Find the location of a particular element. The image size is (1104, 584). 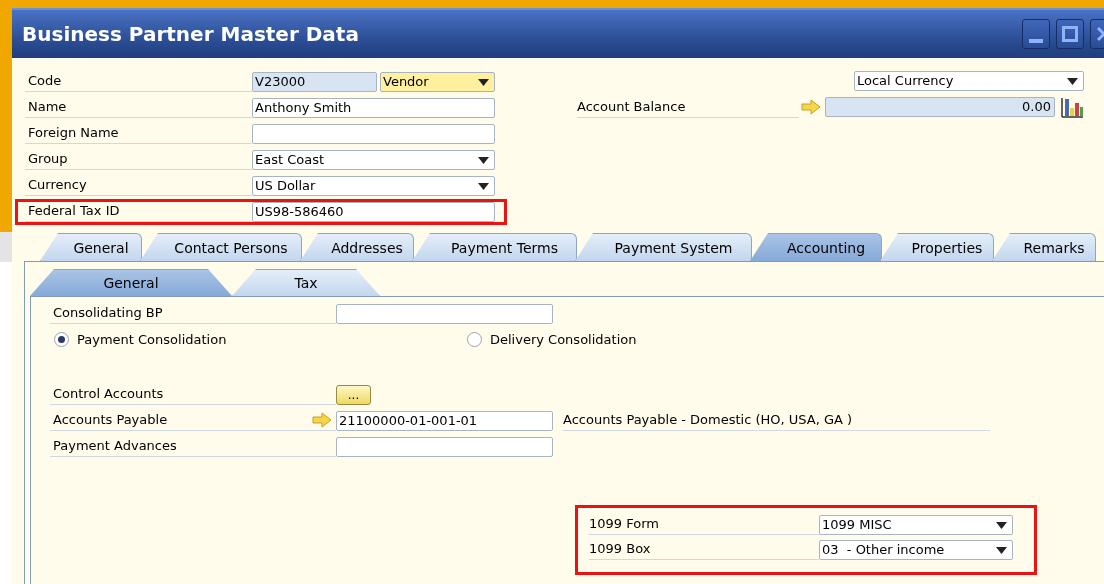

field-label: Group is located at coordinates (138, 159).